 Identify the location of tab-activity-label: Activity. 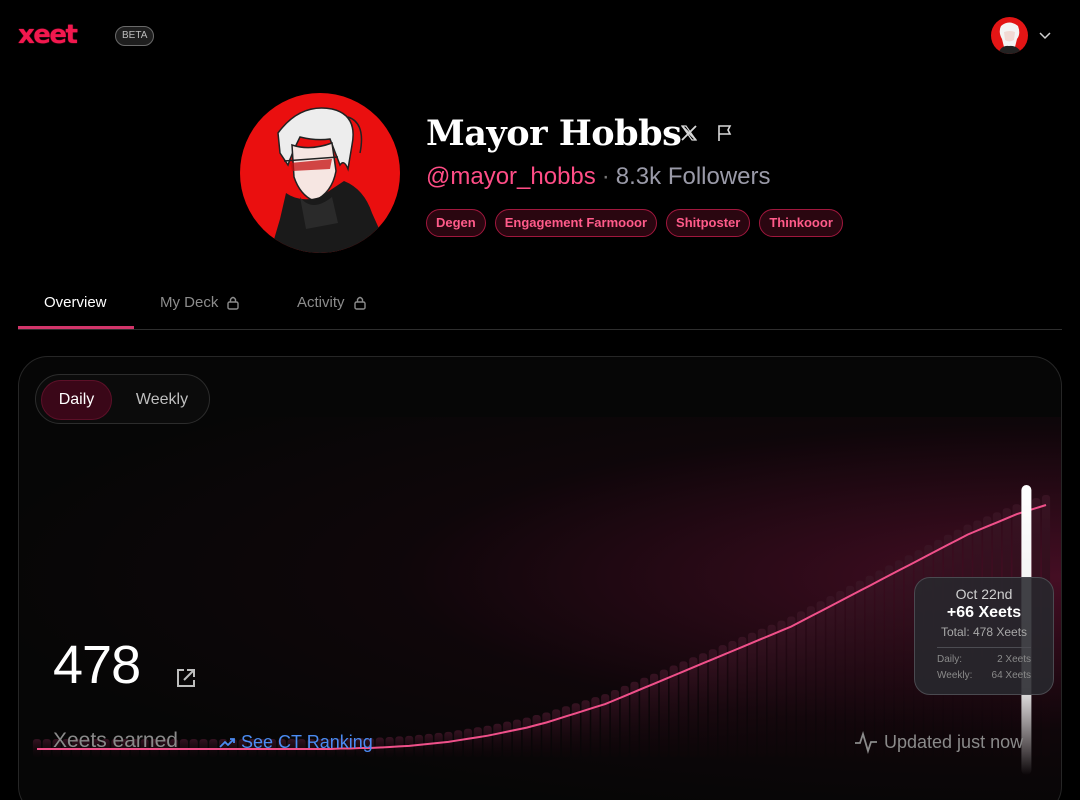
(321, 302).